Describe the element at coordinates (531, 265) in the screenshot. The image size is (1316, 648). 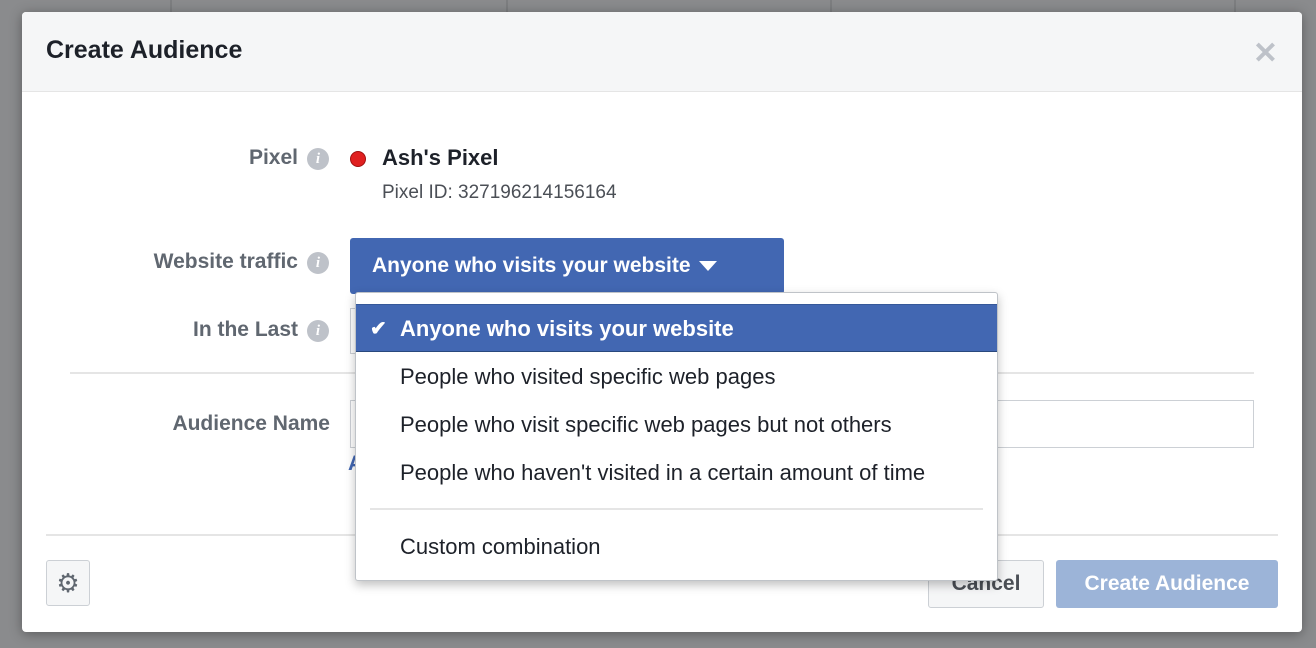
I see `website-traffic-value: Anyone who visits your website` at that location.